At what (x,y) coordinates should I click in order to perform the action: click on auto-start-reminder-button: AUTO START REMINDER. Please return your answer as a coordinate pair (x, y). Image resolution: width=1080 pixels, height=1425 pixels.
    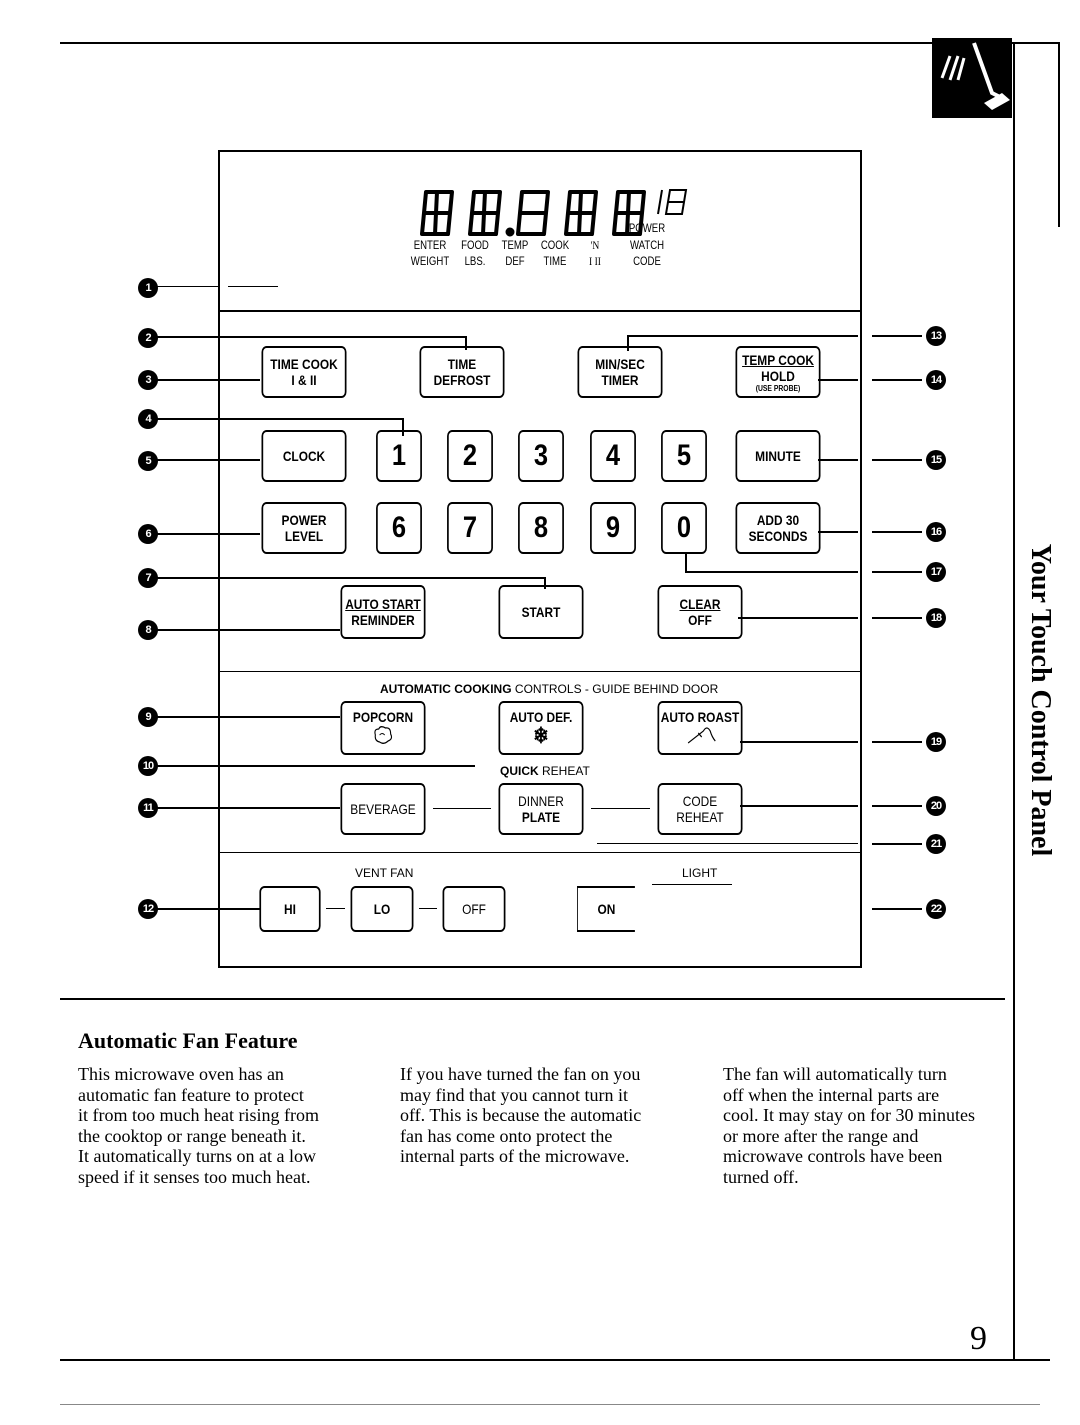
    Looking at the image, I should click on (383, 612).